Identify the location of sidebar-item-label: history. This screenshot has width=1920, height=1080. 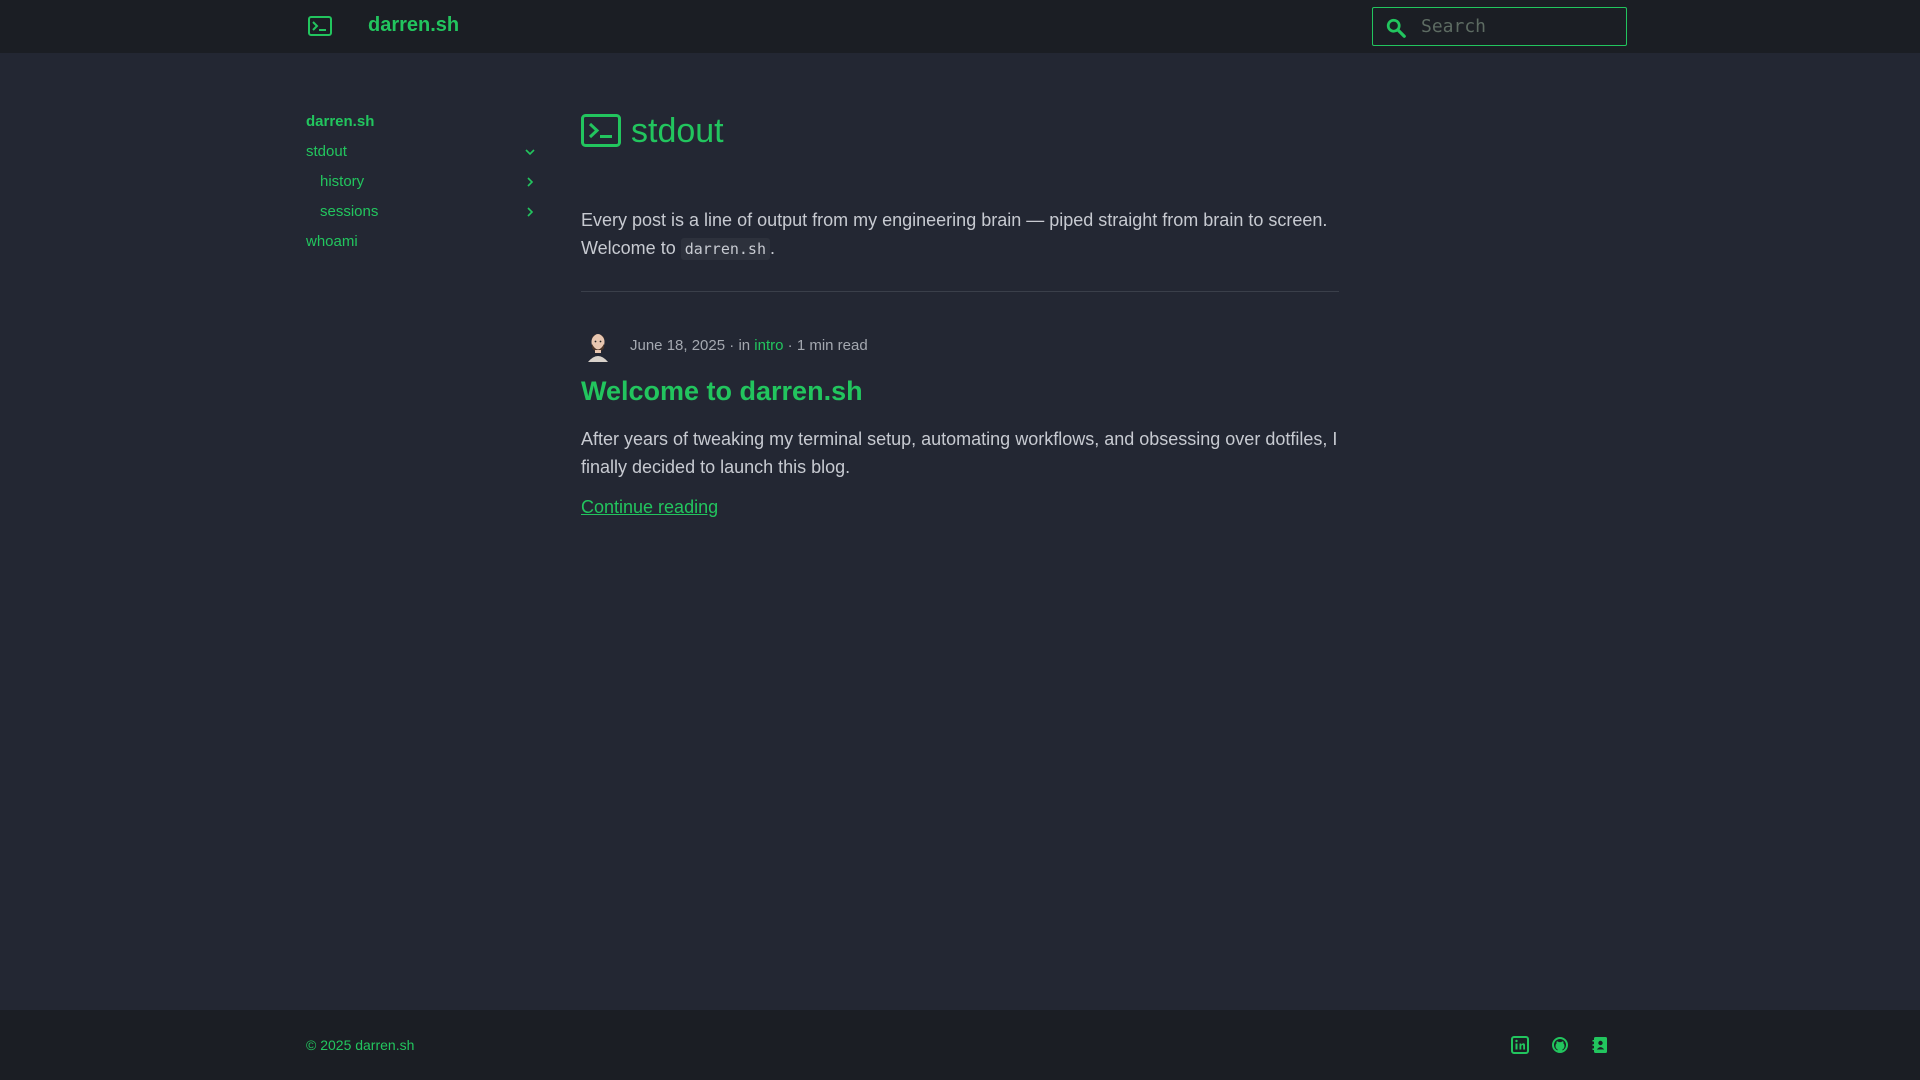
(342, 181).